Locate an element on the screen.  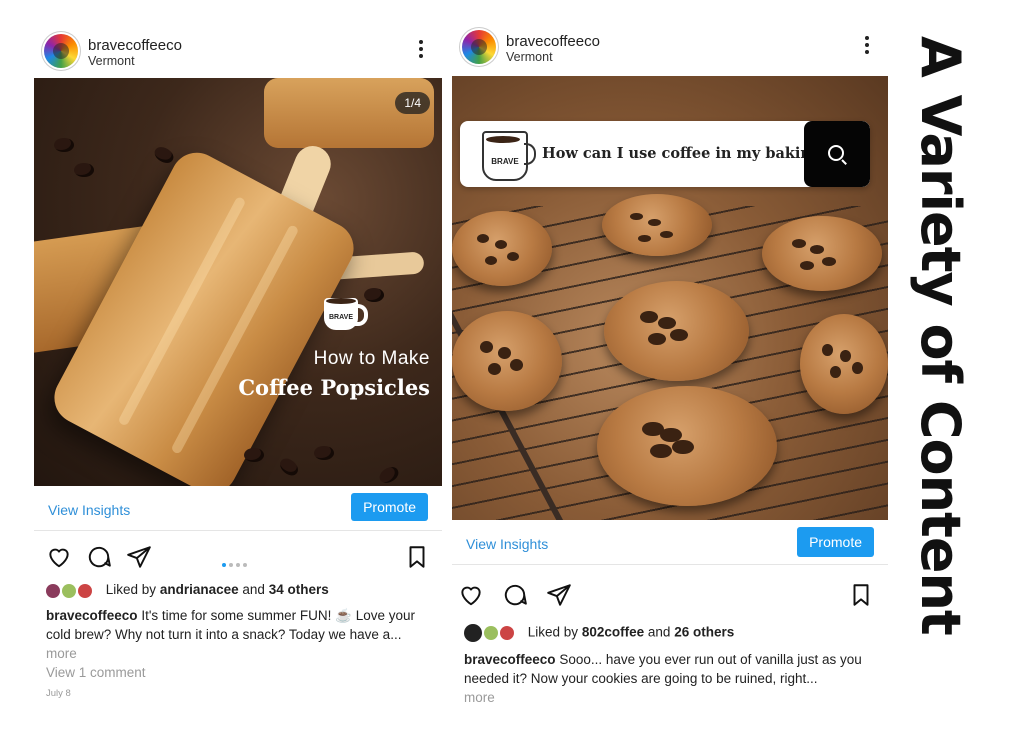
liked-by-line: Liked by 802coffee and 26 others is located at coordinates (599, 633).